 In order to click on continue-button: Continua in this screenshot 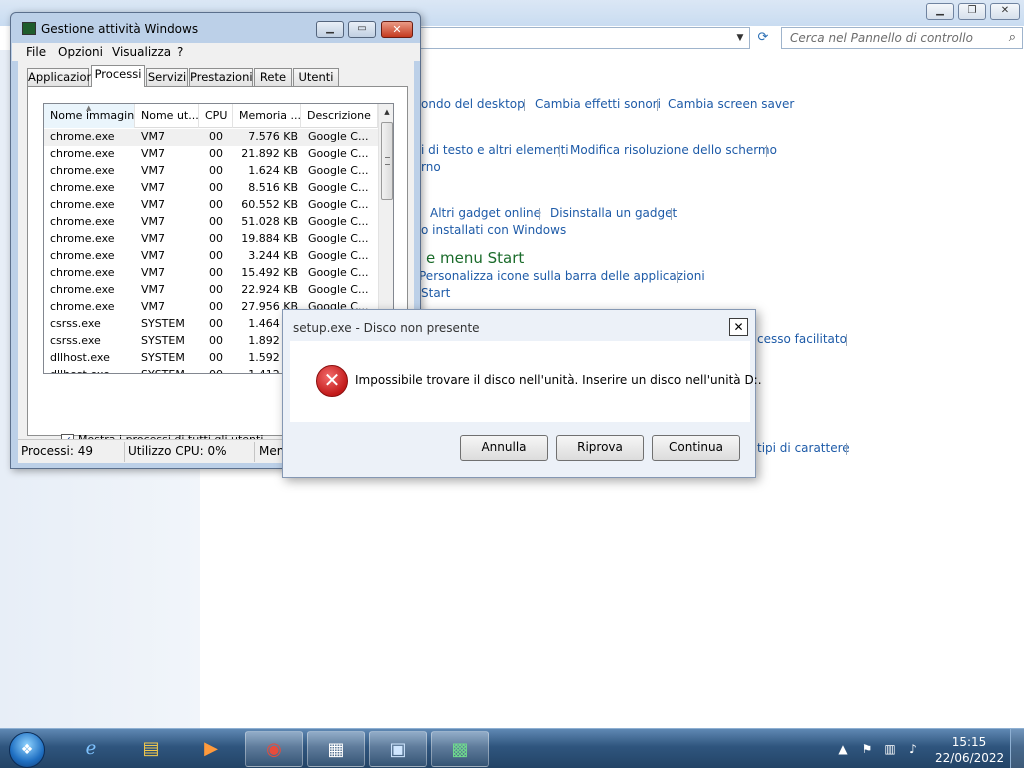, I will do `click(696, 448)`.